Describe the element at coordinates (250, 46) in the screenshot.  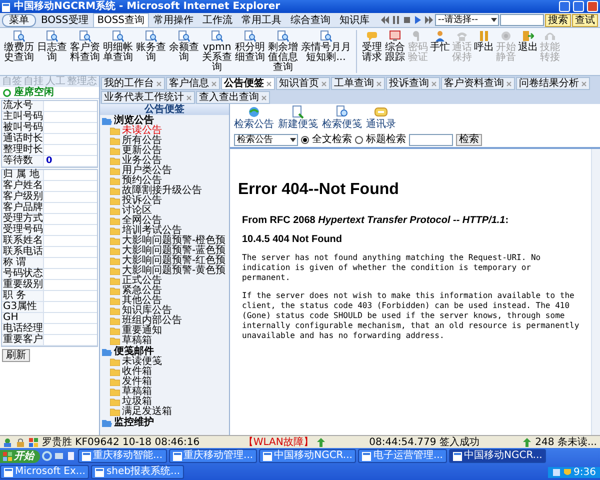
I see `toolbar-button: 积分明细查询` at that location.